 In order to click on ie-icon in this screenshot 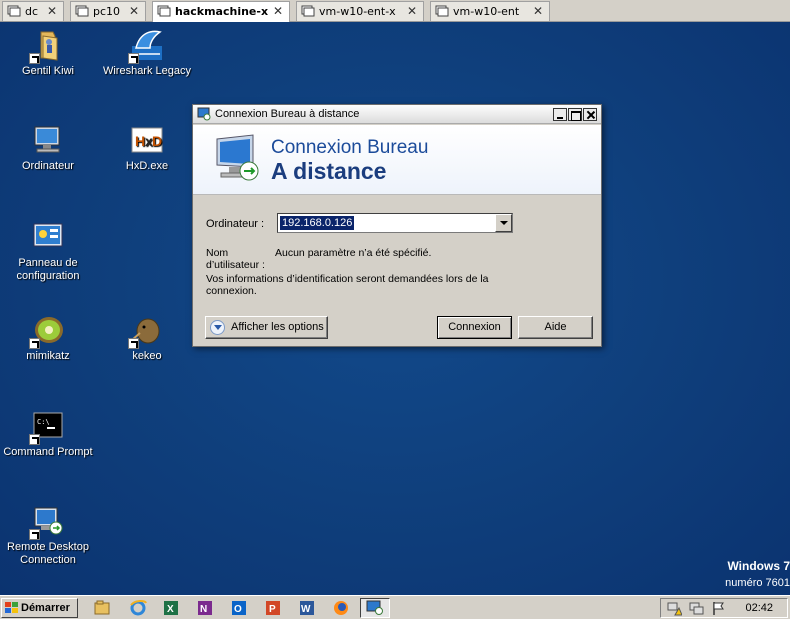, I will do `click(138, 608)`.